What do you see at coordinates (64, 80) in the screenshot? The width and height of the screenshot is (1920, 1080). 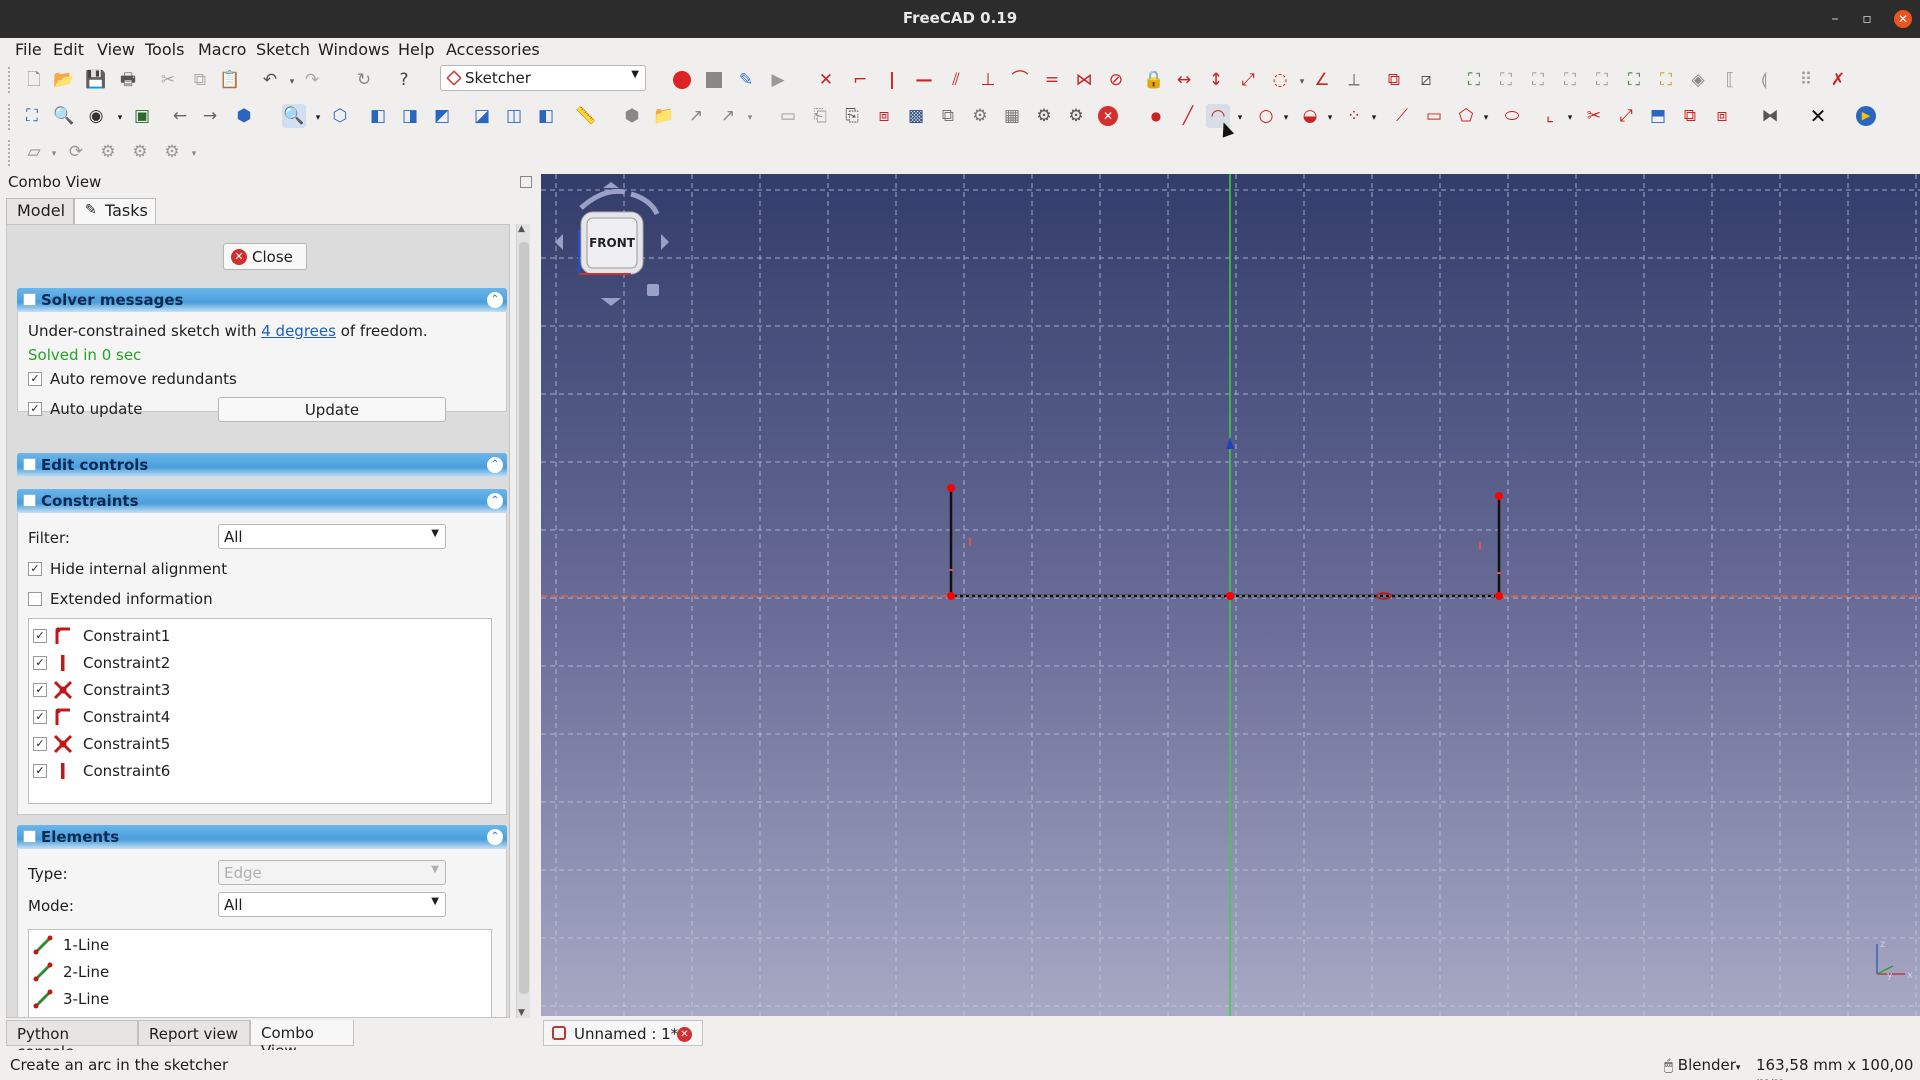 I see `open-folder-icon: 📂` at bounding box center [64, 80].